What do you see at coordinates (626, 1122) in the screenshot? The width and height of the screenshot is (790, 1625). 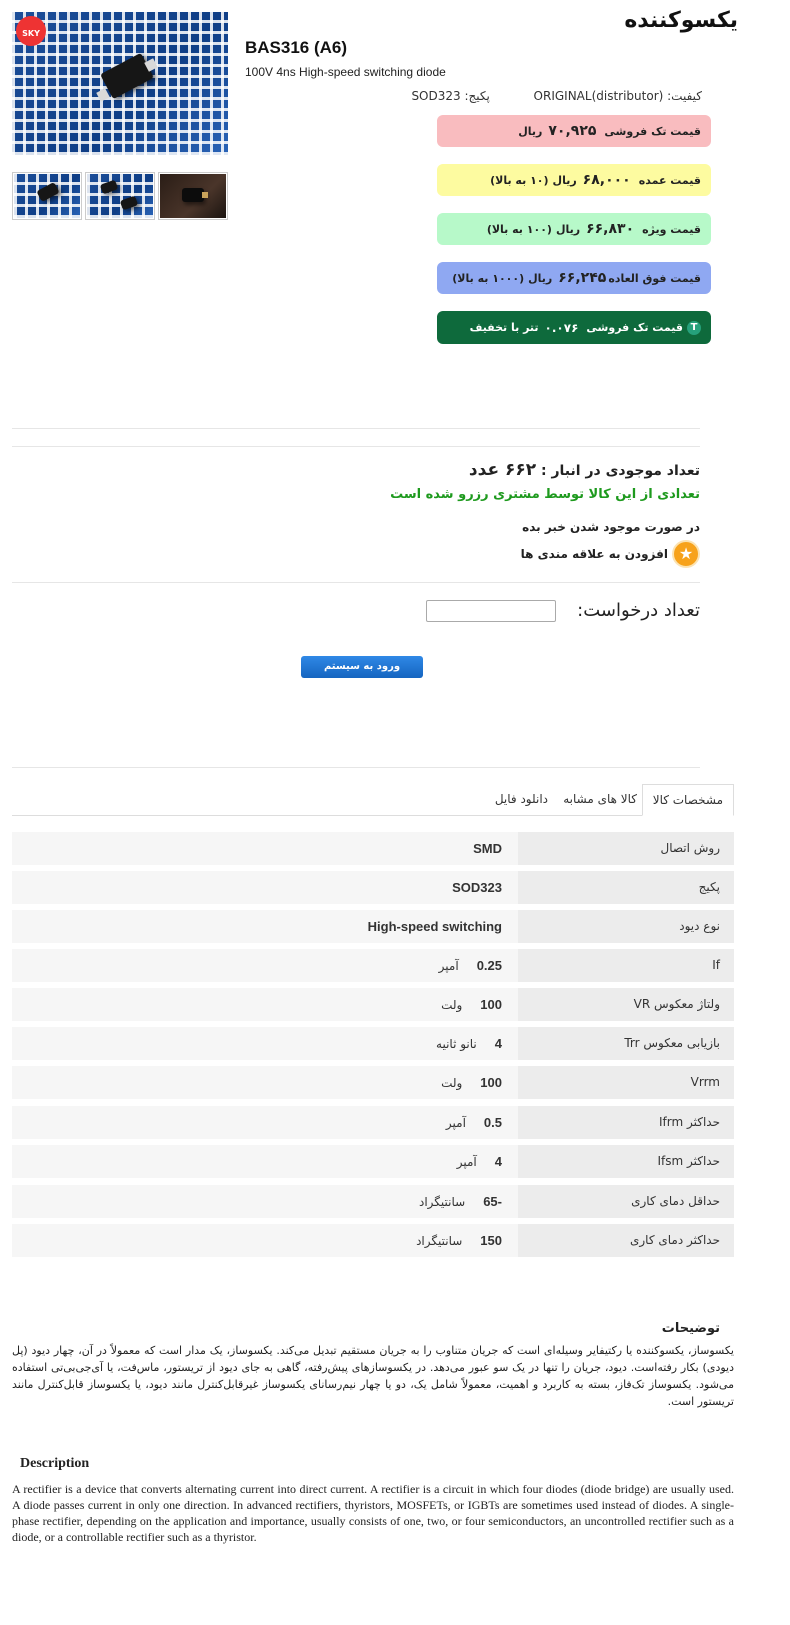 I see `spec-key: حداکثر Ifrm` at bounding box center [626, 1122].